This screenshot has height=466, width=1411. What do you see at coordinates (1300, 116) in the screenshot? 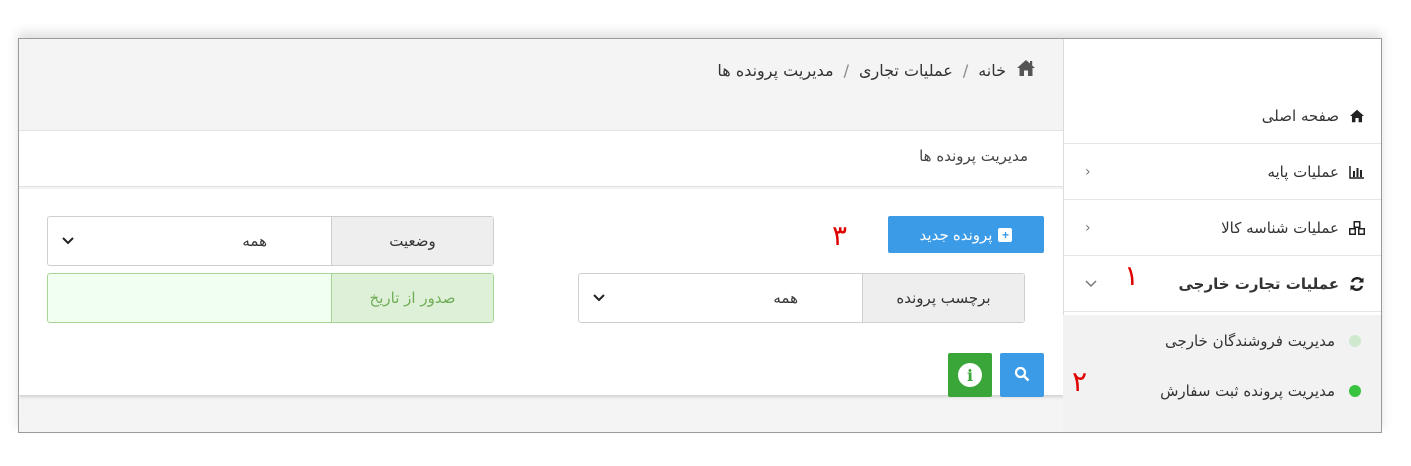
I see `sidebar-item-label: صفحه اصلی` at bounding box center [1300, 116].